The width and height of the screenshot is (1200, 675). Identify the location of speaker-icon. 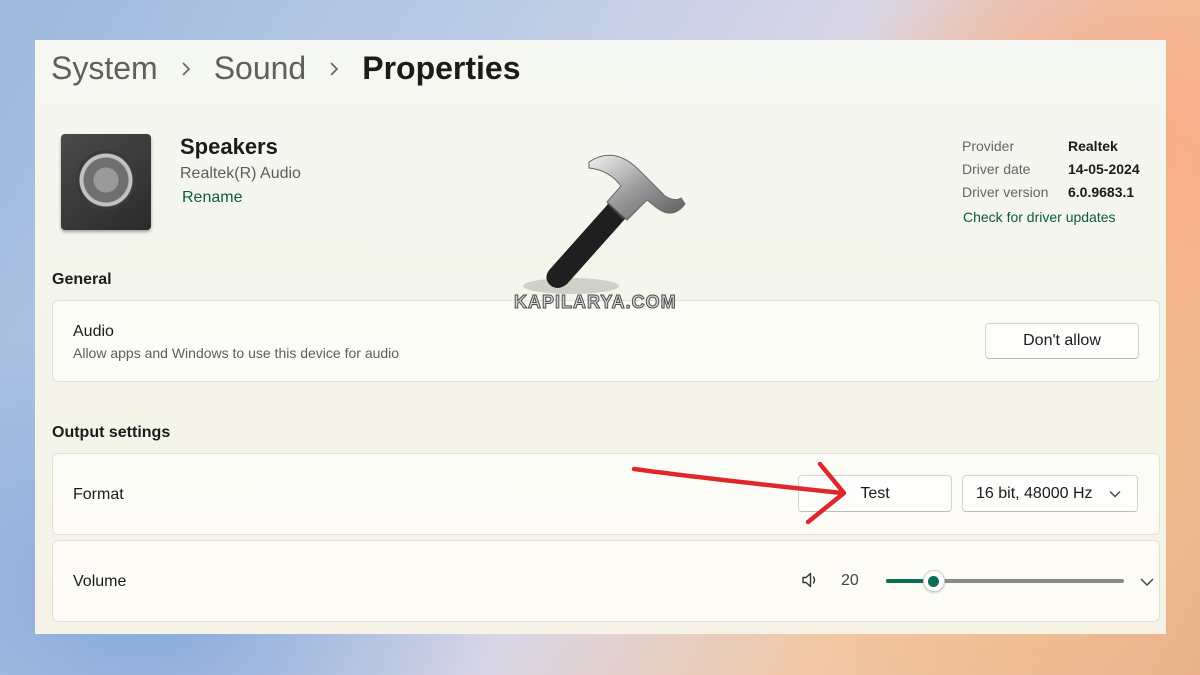
(106, 182).